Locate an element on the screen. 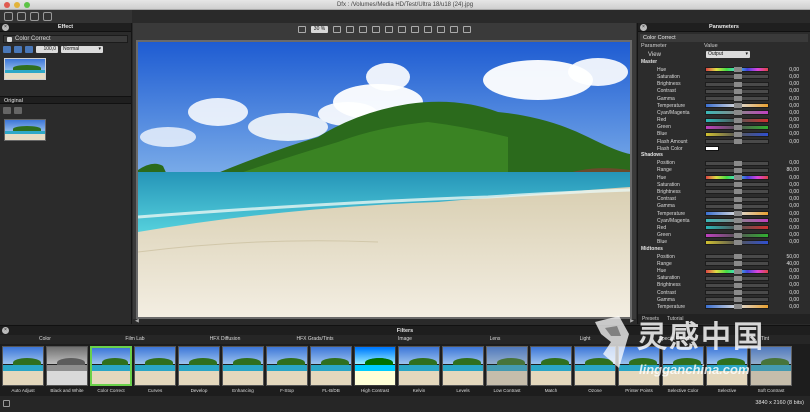 The image size is (810, 412). filter-category-tab: HFX Diffusion is located at coordinates (225, 339).